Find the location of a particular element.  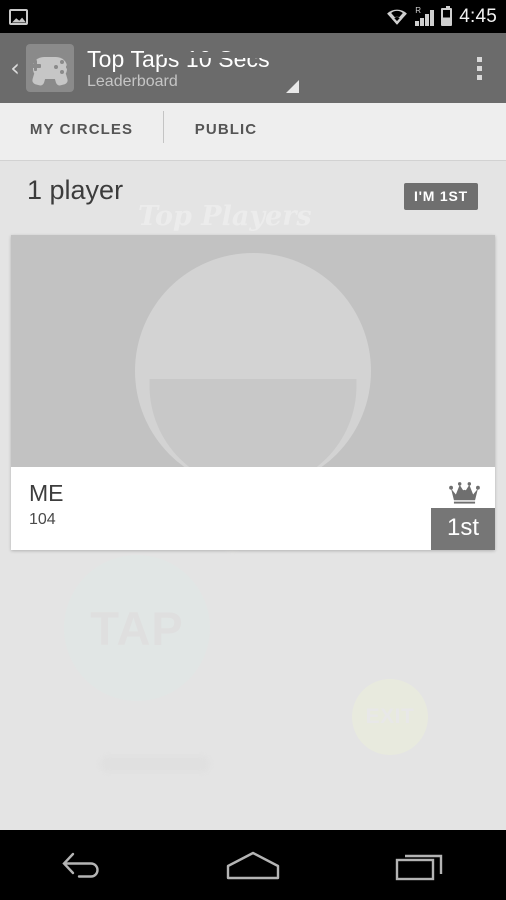

back-arrow-icon is located at coordinates (81, 865).